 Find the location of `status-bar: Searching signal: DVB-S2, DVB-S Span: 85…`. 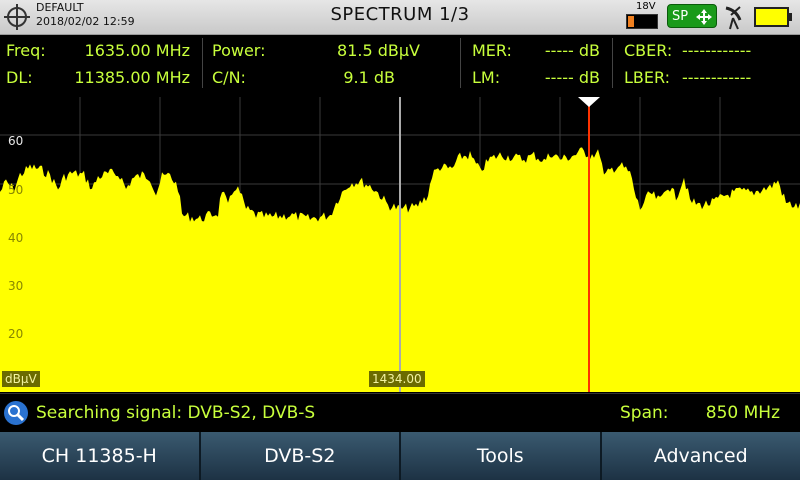

status-bar: Searching signal: DVB-S2, DVB-S Span: 85… is located at coordinates (400, 412).